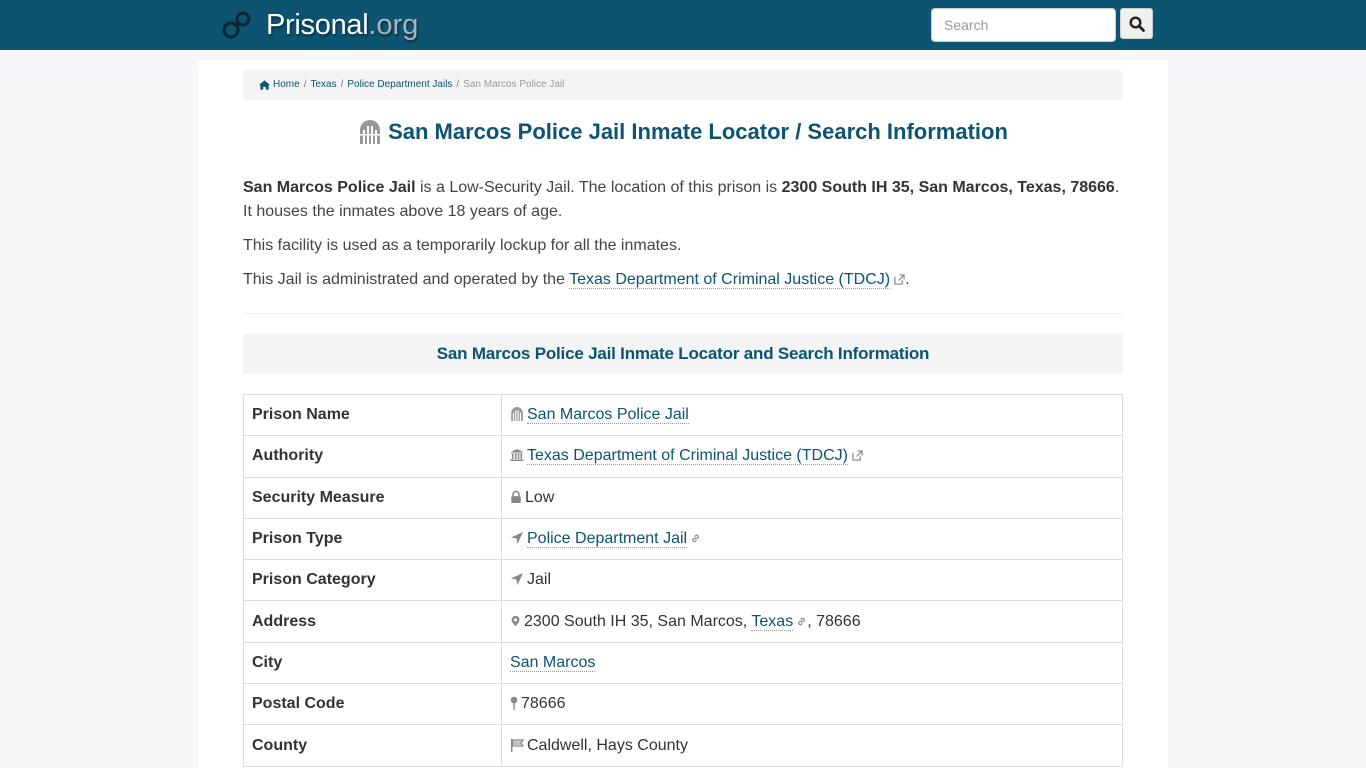  I want to click on row-value: San Marcos, so click(812, 663).